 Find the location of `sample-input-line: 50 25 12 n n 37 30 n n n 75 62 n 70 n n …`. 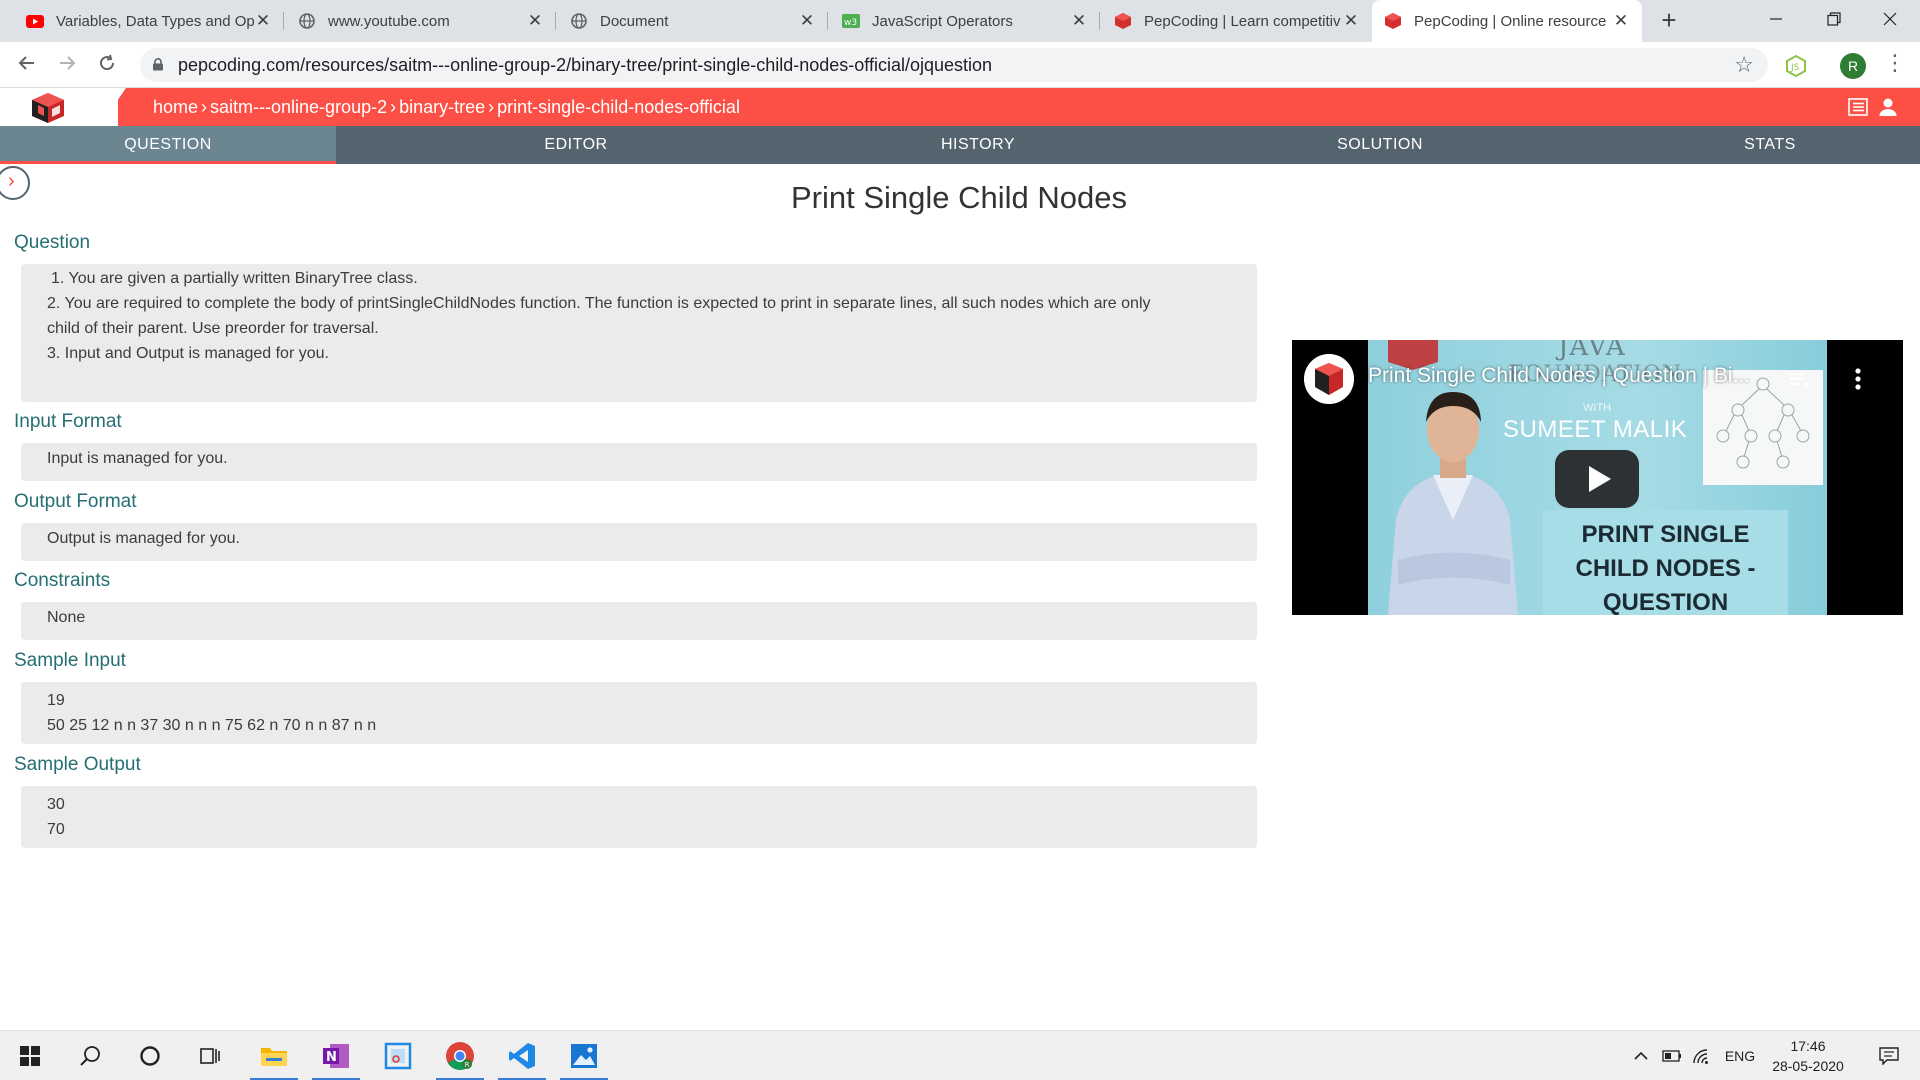

sample-input-line: 50 25 12 n n 37 30 n n n 75 62 n 70 n n … is located at coordinates (212, 725).